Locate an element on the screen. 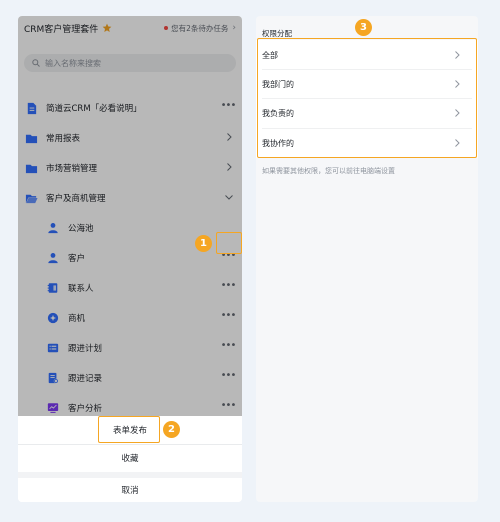 The width and height of the screenshot is (500, 522). favorite-label: 收藏 is located at coordinates (130, 459).